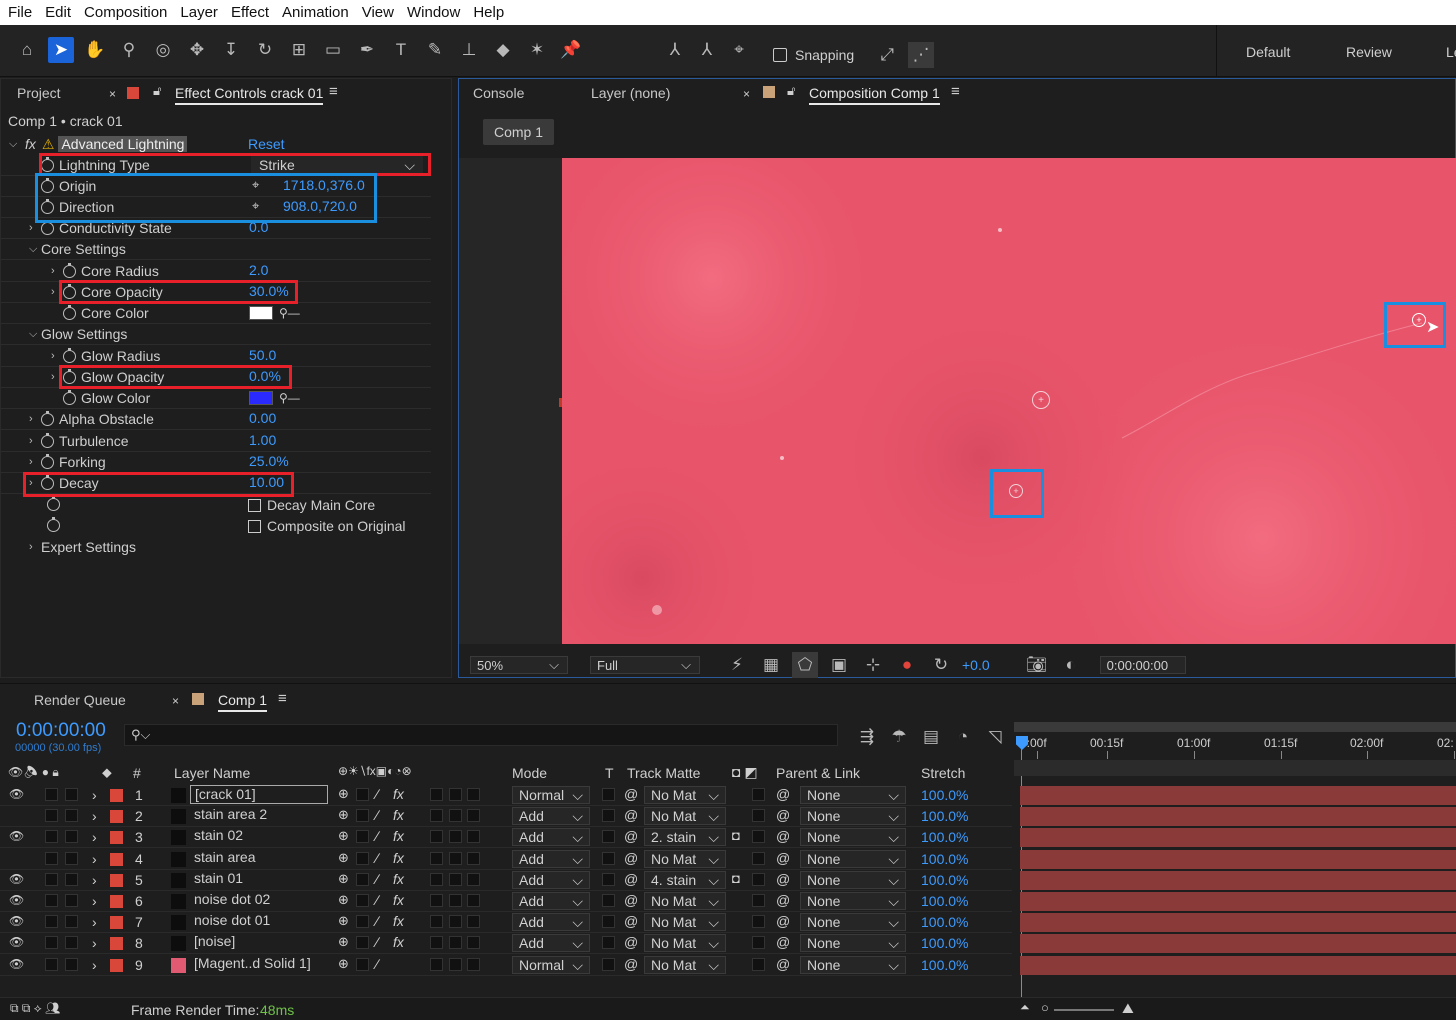 The height and width of the screenshot is (1020, 1456). Describe the element at coordinates (243, 702) in the screenshot. I see `tab-timeline-comp: Comp 1` at that location.